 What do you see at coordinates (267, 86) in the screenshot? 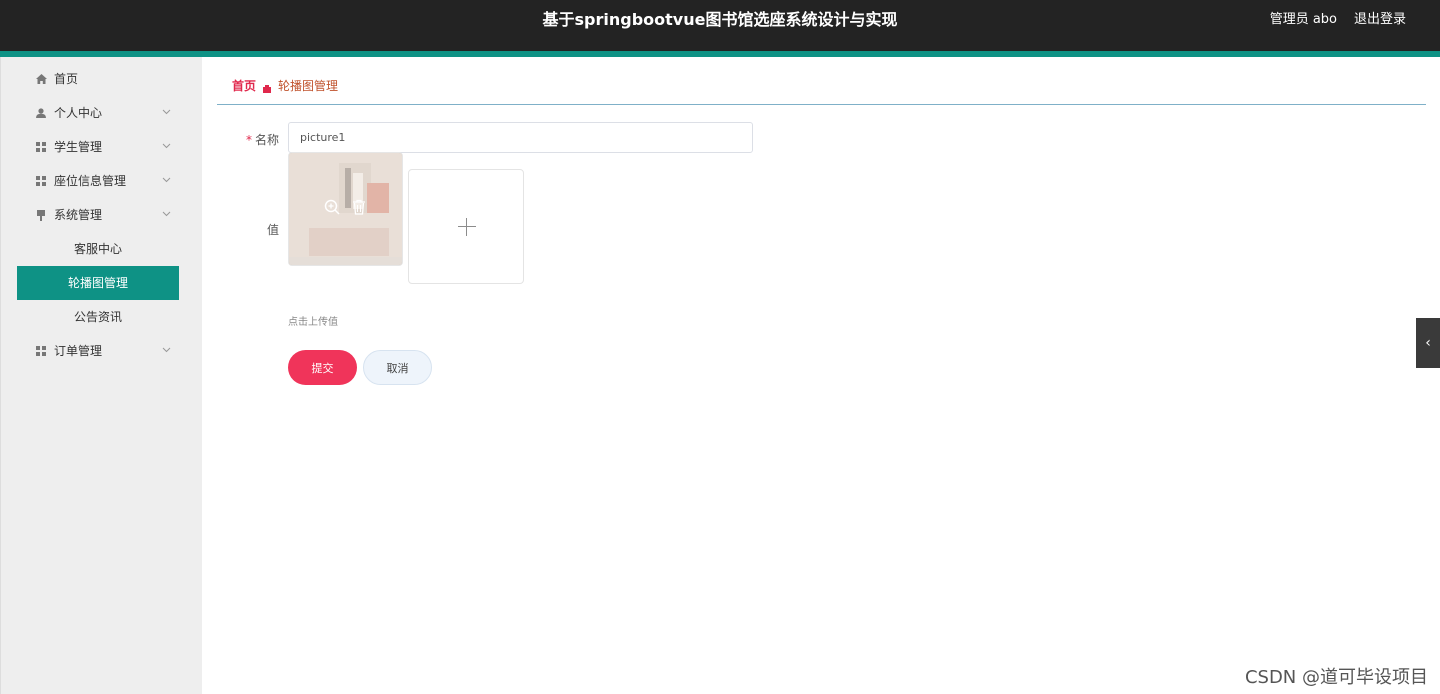
I see `breadcrumb-separator-icon` at bounding box center [267, 86].